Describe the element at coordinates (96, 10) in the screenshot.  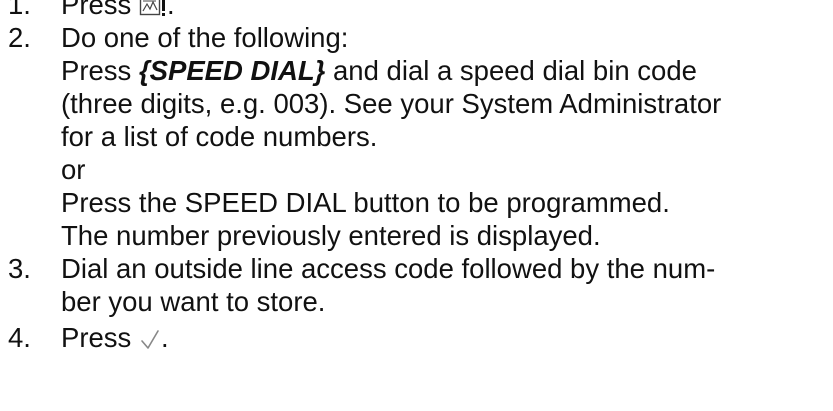
I see `step-1-press-label: Press` at that location.